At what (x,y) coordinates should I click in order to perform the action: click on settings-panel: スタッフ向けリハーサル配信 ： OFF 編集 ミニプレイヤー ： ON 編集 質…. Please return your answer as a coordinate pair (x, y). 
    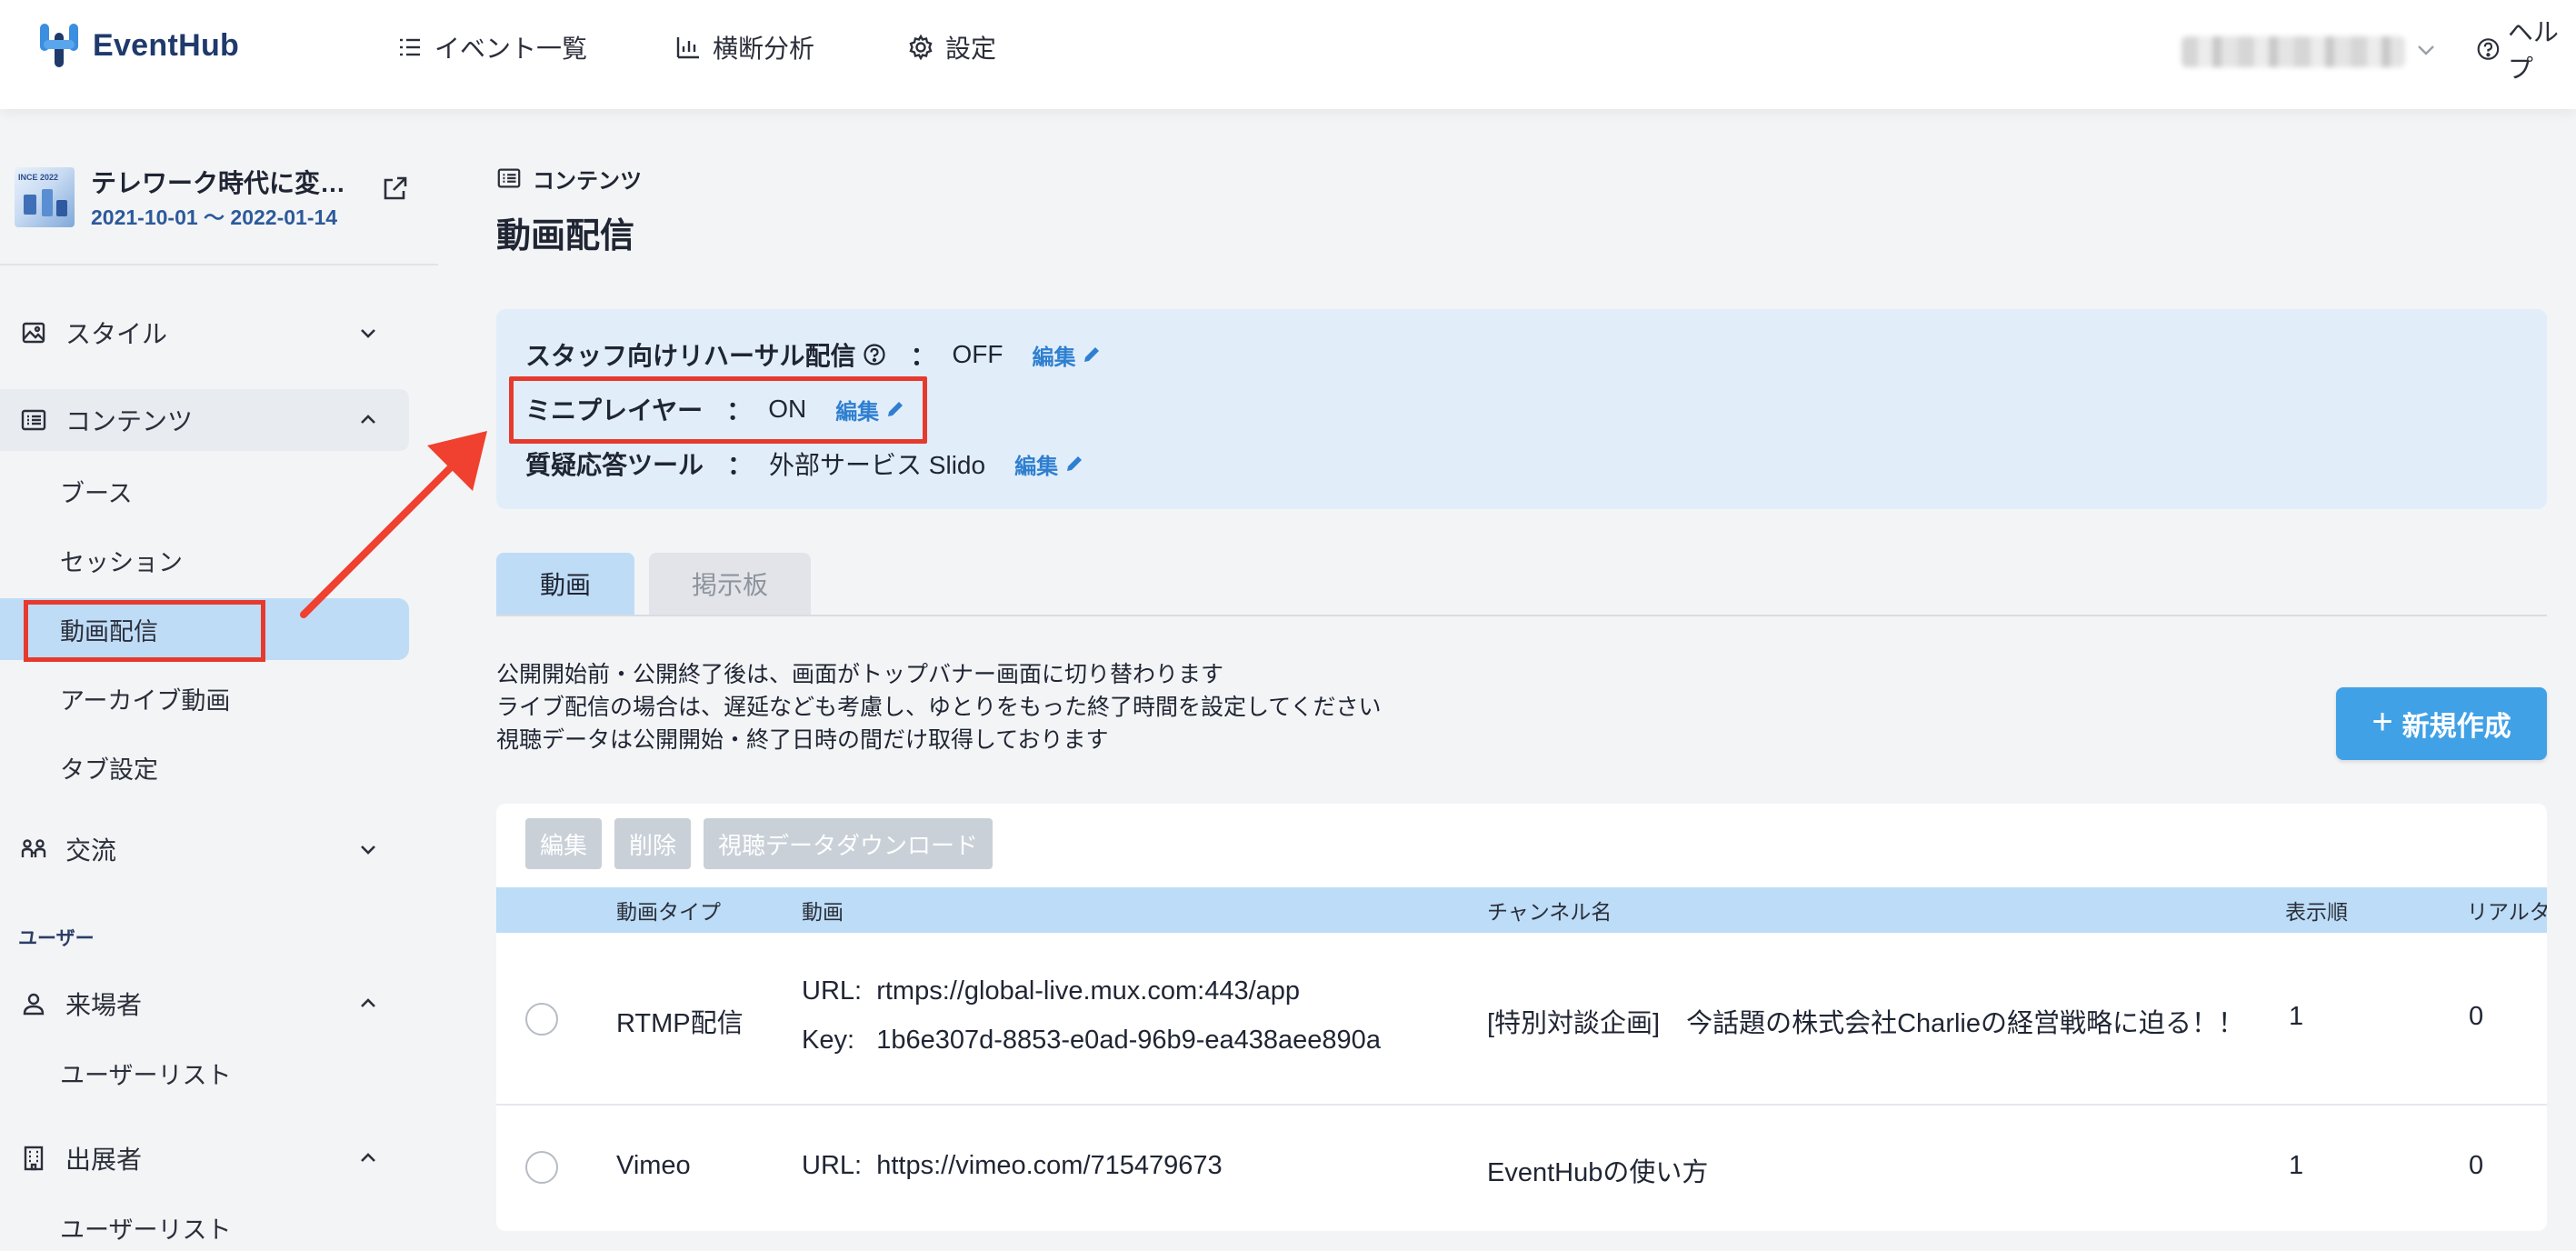
    Looking at the image, I should click on (1521, 409).